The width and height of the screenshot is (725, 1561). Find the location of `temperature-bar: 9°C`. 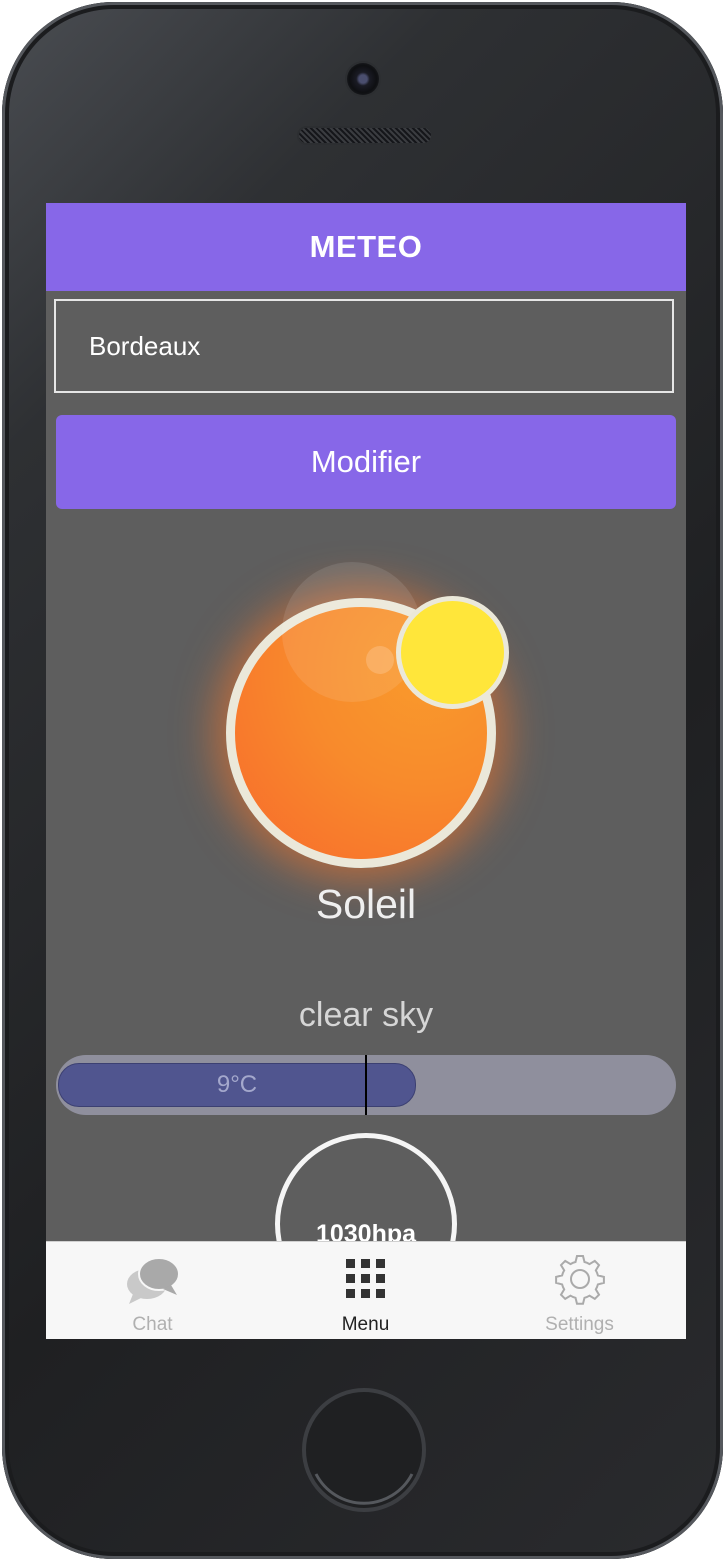

temperature-bar: 9°C is located at coordinates (366, 1085).